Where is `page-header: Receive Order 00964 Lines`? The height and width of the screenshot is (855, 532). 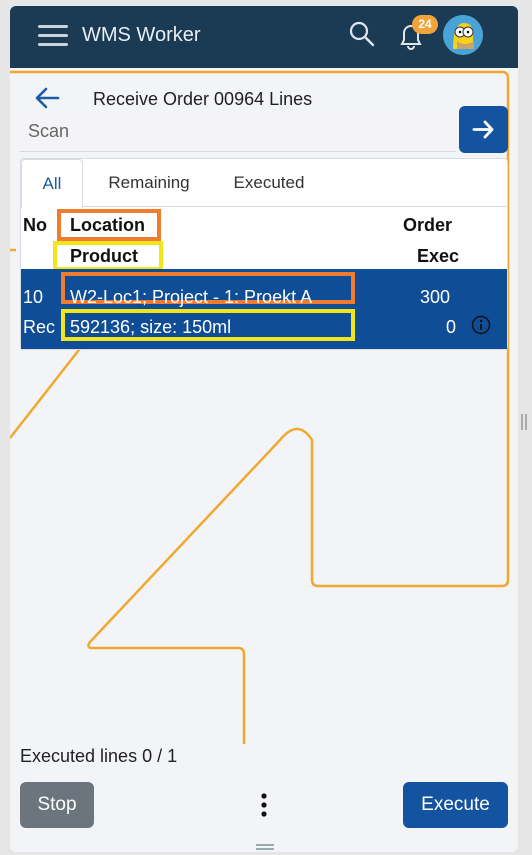 page-header: Receive Order 00964 Lines is located at coordinates (264, 96).